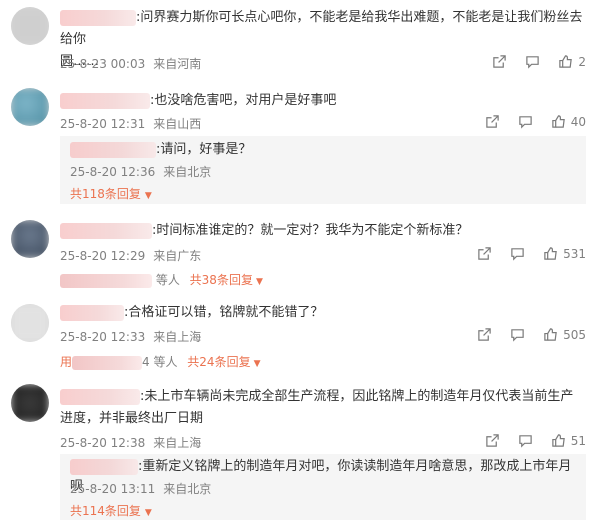  Describe the element at coordinates (568, 121) in the screenshot. I see `like-button: 40` at that location.